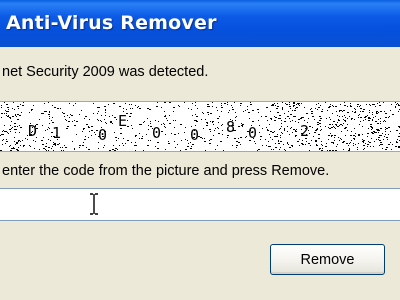 This screenshot has height=300, width=400. I want to click on code-input, so click(200, 204).